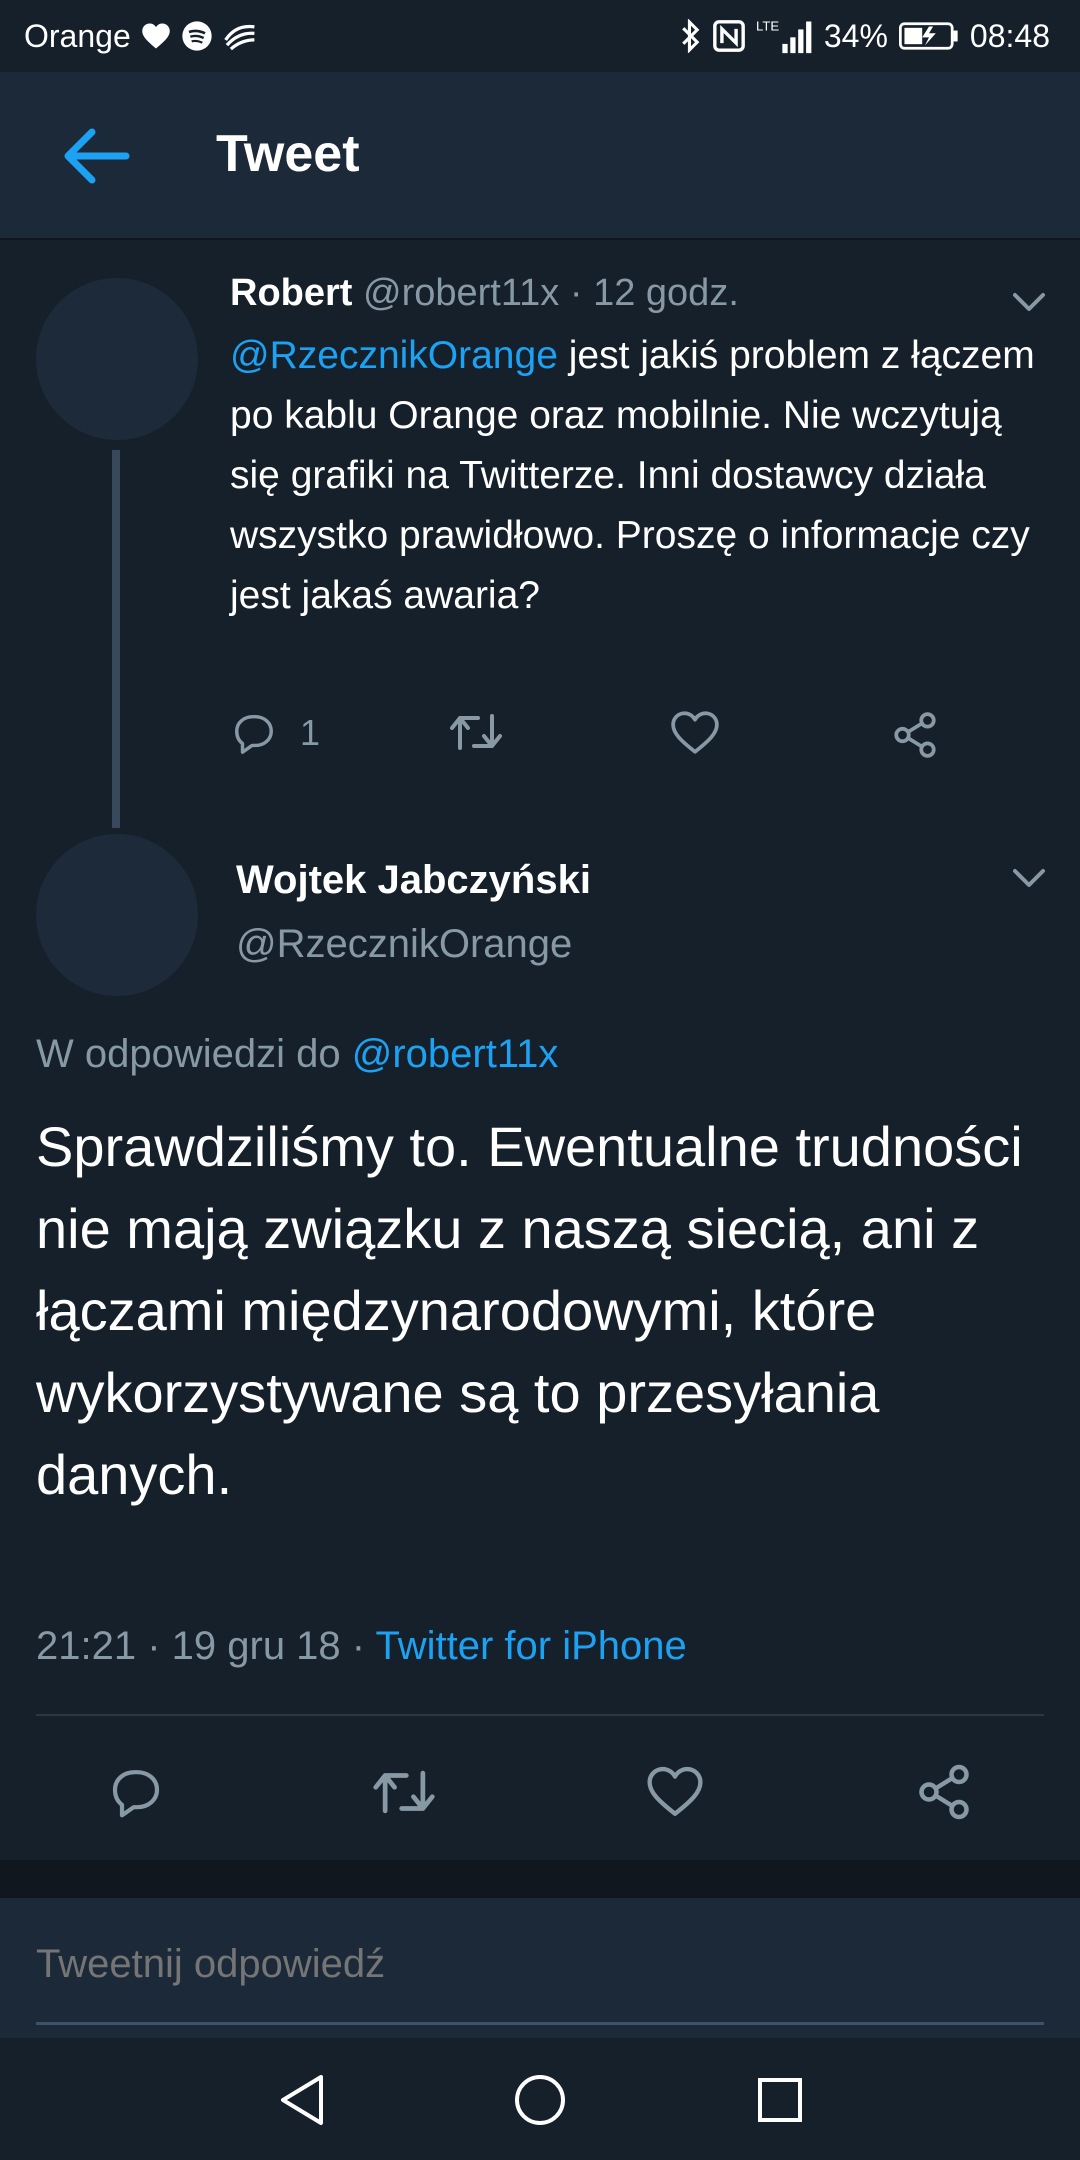 This screenshot has height=2160, width=1080. I want to click on parent-tweet-header: Robert @robert11x · 12 godz., so click(484, 293).